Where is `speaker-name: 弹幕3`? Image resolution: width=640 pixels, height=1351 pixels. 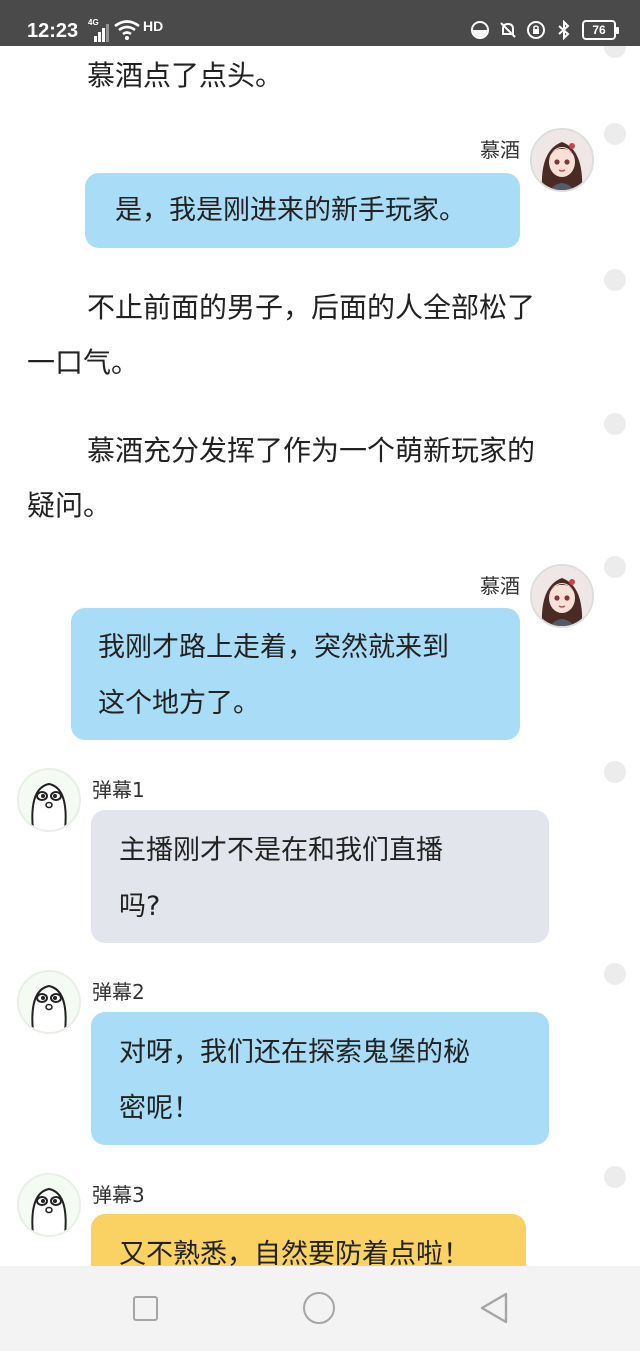
speaker-name: 弹幕3 is located at coordinates (118, 1195).